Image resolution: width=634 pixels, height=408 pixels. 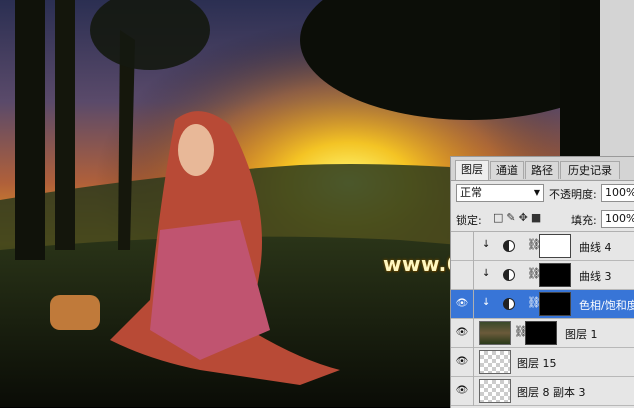 I want to click on hue-saturation-adjustment-icon, so click(x=509, y=304).